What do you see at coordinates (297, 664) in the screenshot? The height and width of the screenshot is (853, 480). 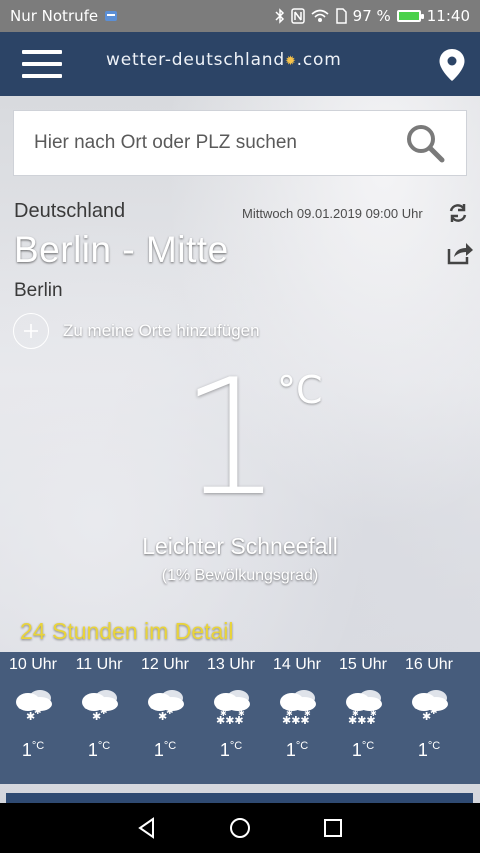 I see `hour-label: 14 Uhr` at bounding box center [297, 664].